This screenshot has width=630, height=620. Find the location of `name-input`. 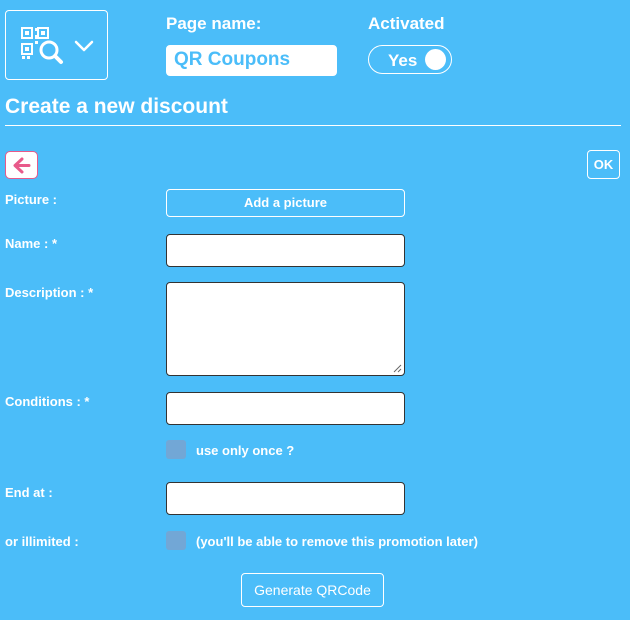

name-input is located at coordinates (285, 250).